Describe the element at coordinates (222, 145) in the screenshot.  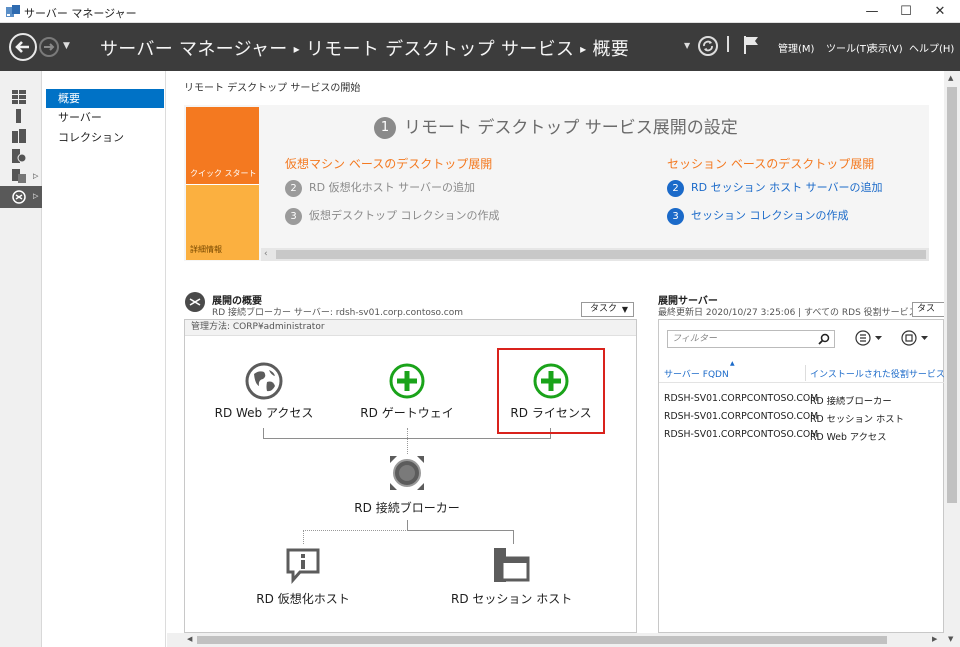
I see `quick-start-tile: クイック スタート` at that location.